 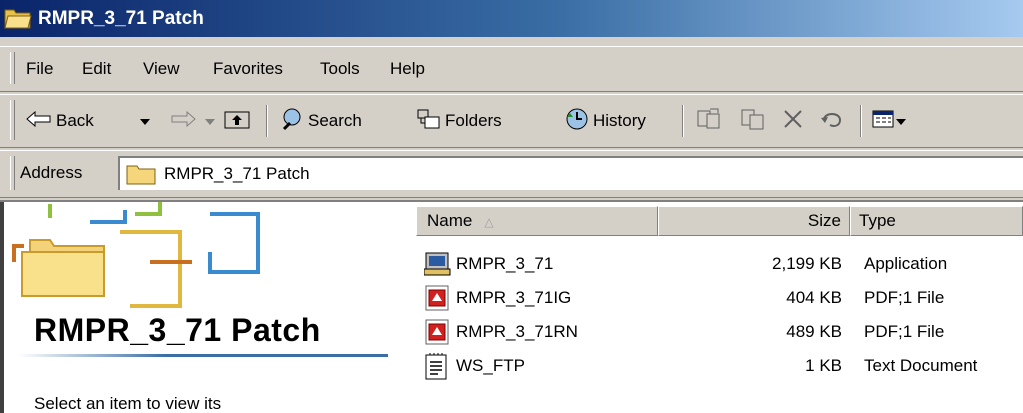 I want to click on forward-arrow-icon, so click(x=183, y=121).